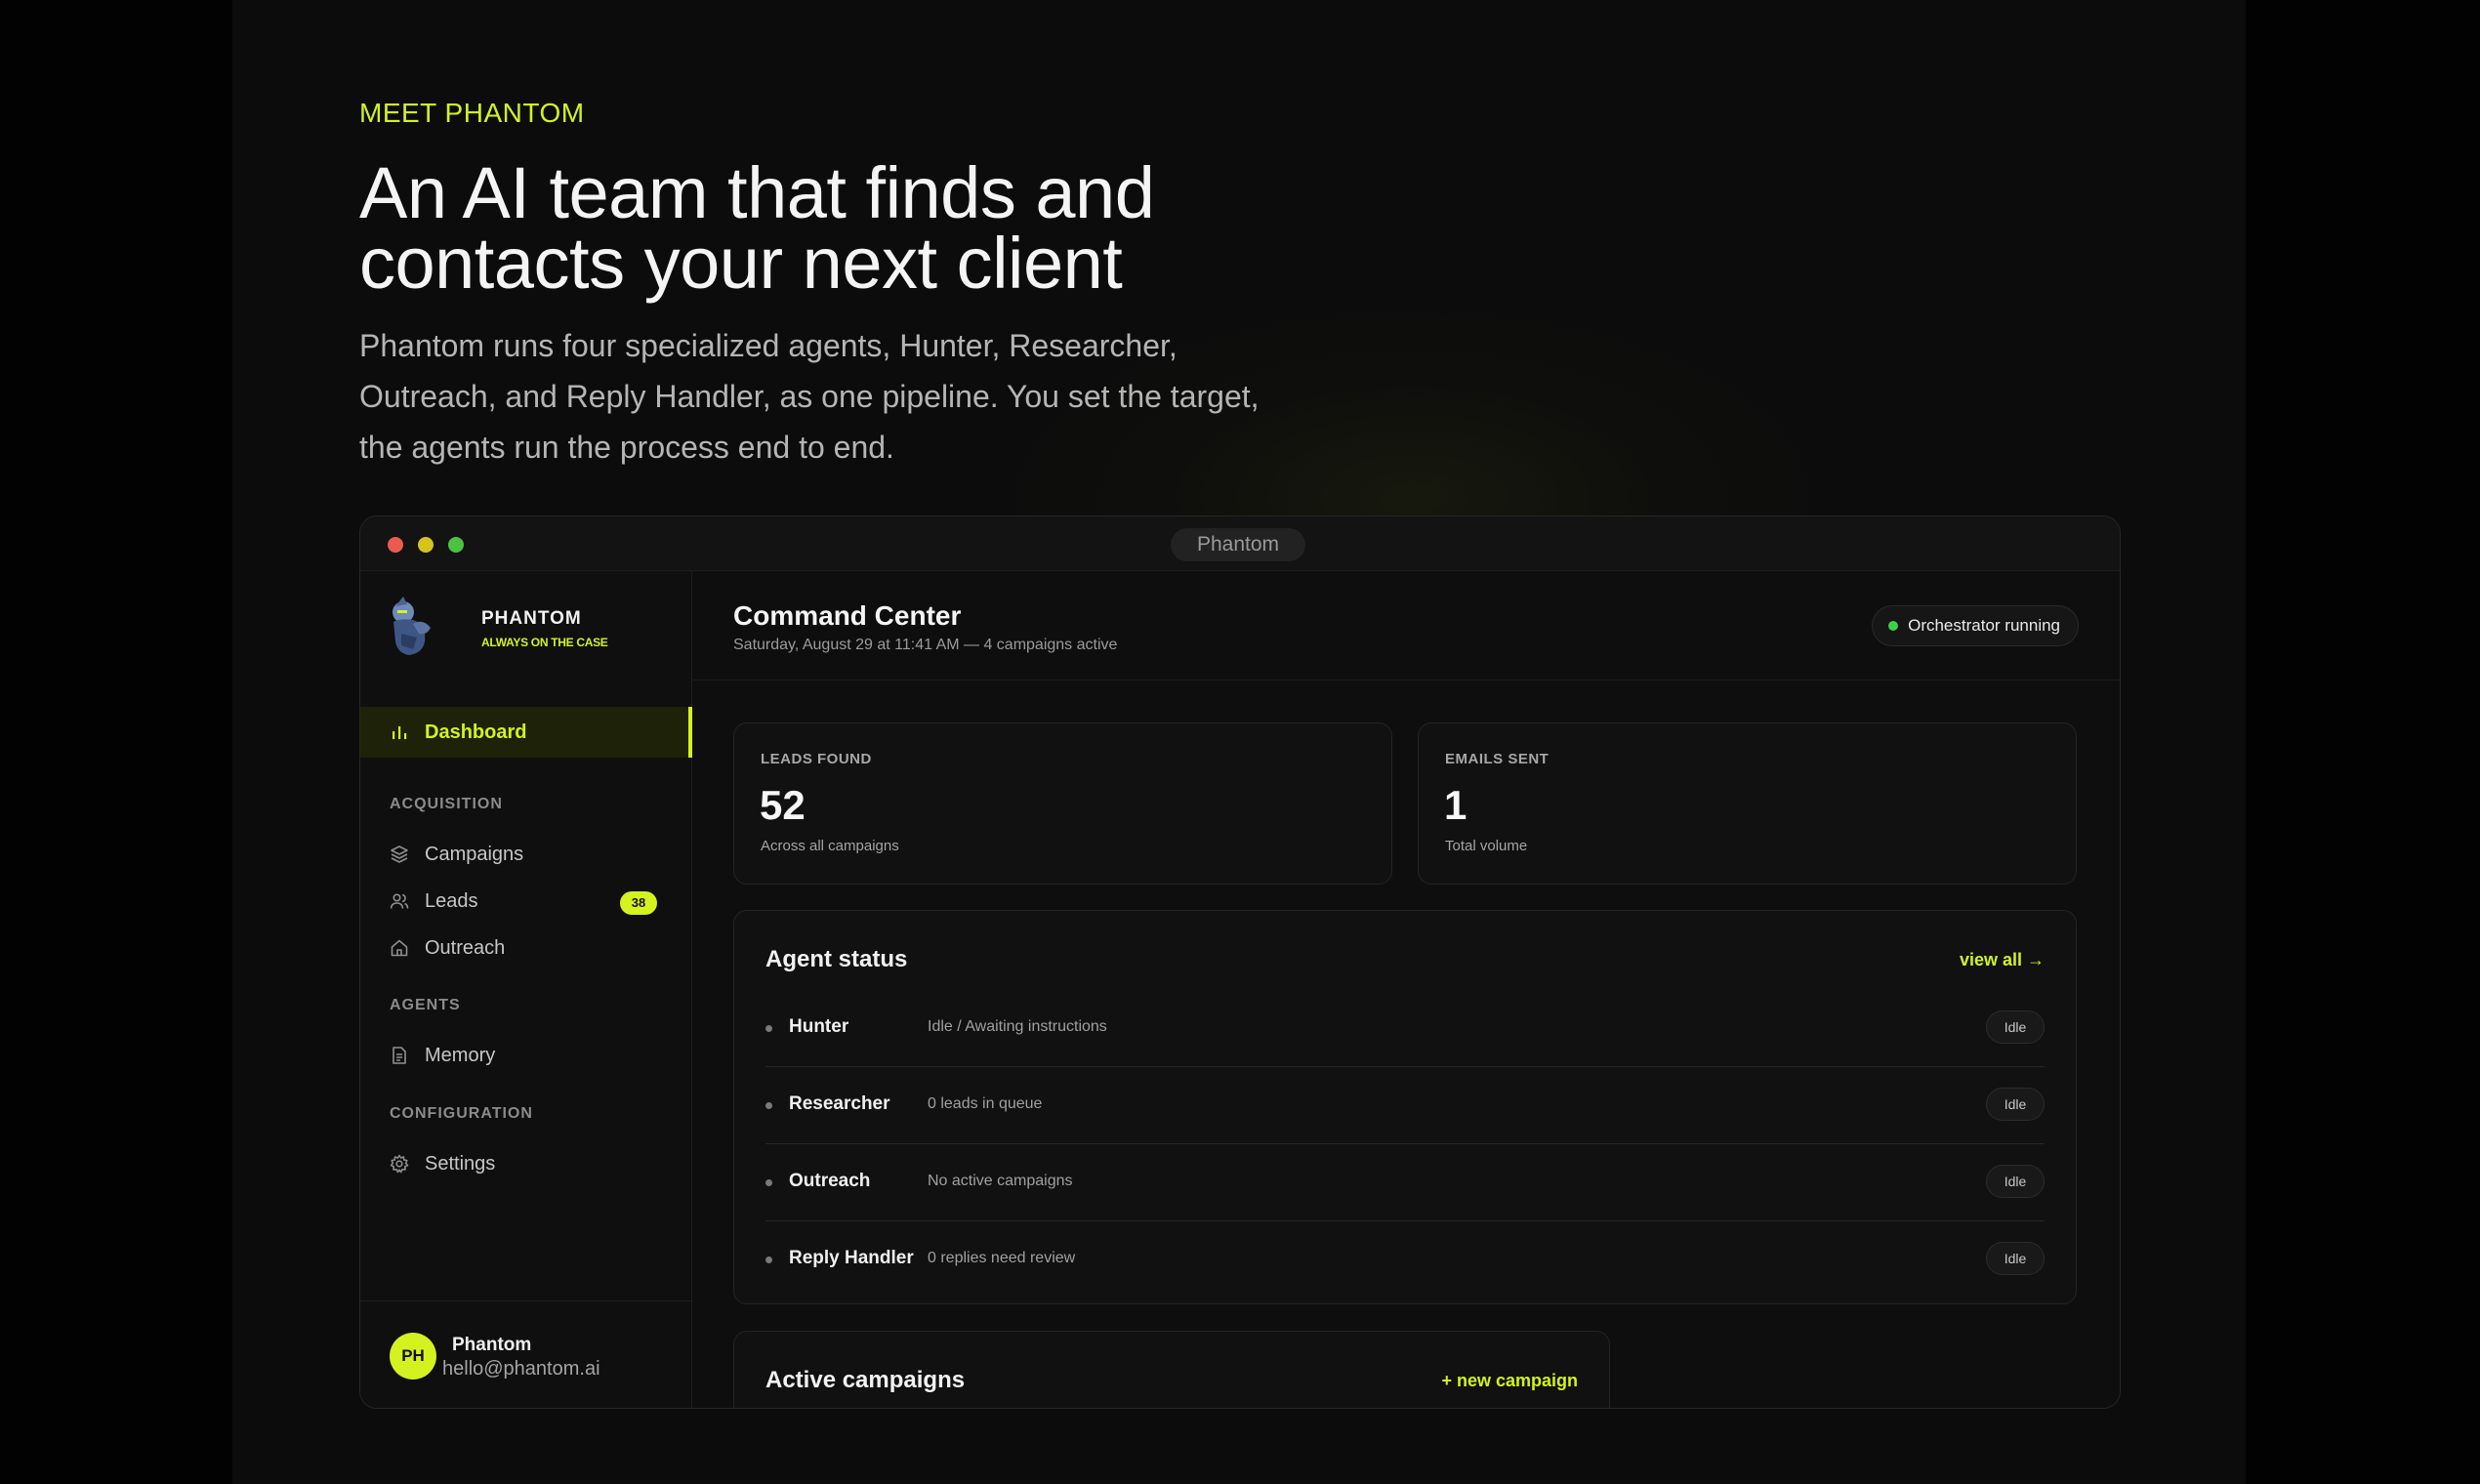 The height and width of the screenshot is (1484, 2480). I want to click on brand-name: PHANTOM, so click(531, 619).